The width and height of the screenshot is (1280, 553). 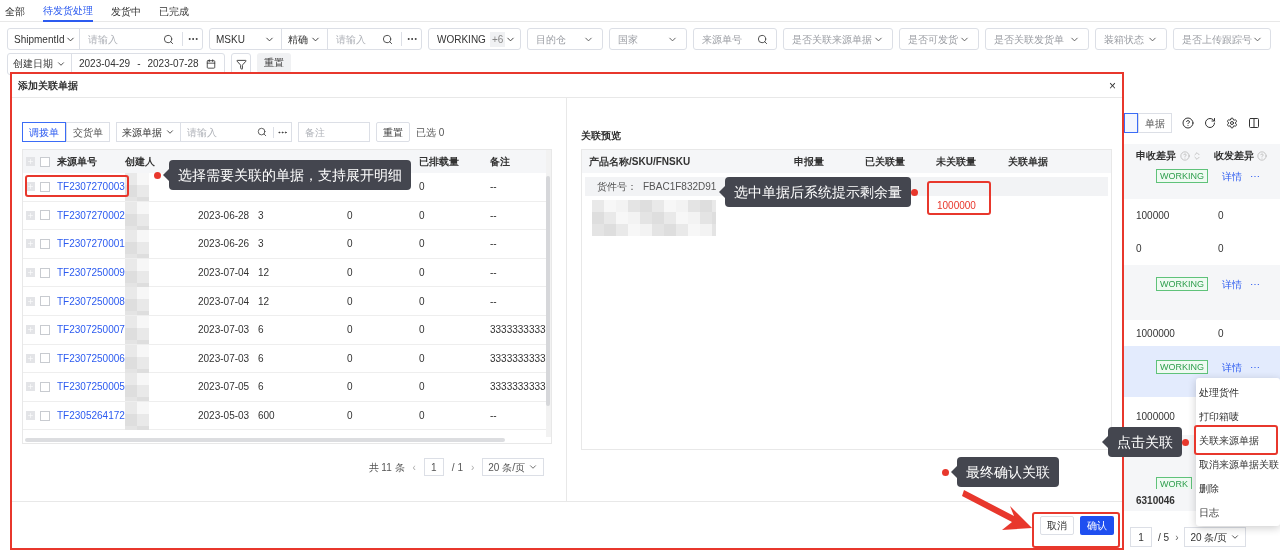 What do you see at coordinates (30, 187) in the screenshot?
I see `expand-icon` at bounding box center [30, 187].